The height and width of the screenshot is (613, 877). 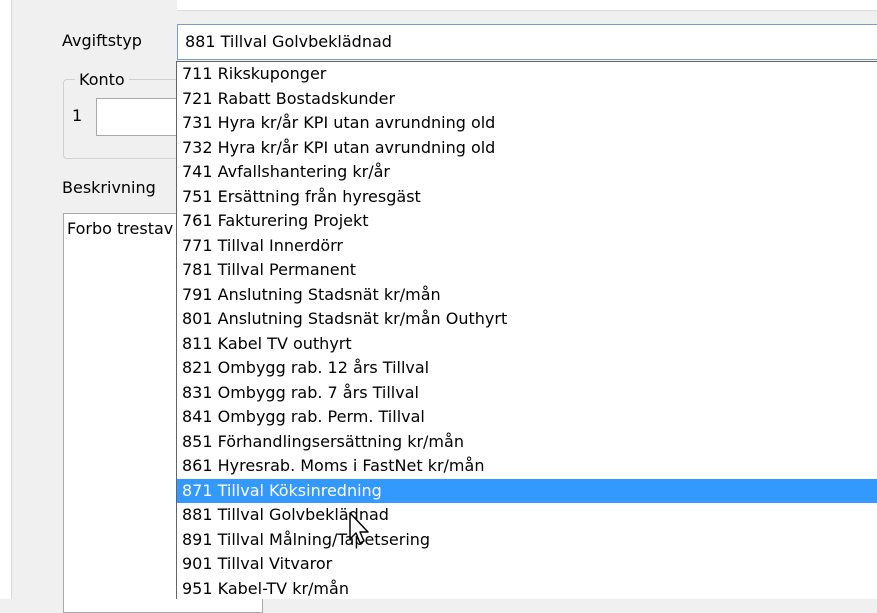 I want to click on dropdown-option: 771 Tillval Innerdörr, so click(x=527, y=246).